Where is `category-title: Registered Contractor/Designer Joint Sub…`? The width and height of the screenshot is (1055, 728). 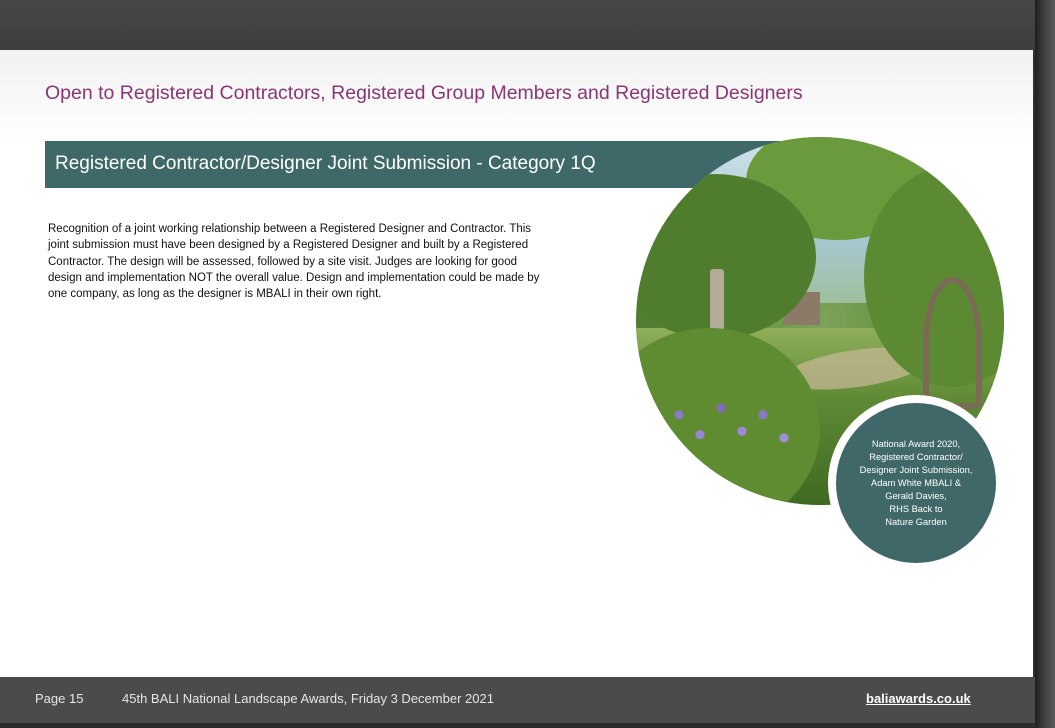 category-title: Registered Contractor/Designer Joint Sub… is located at coordinates (325, 163).